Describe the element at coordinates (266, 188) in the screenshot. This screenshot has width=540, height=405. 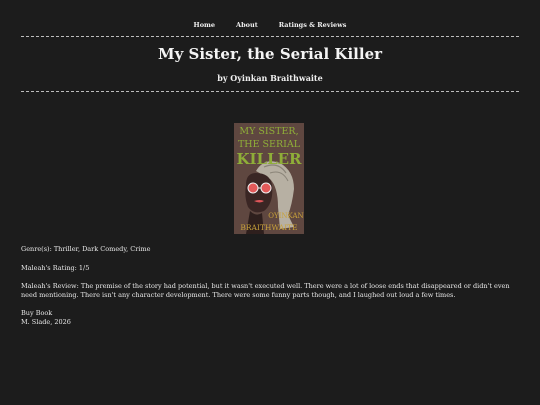
I see `sunglasses-right` at that location.